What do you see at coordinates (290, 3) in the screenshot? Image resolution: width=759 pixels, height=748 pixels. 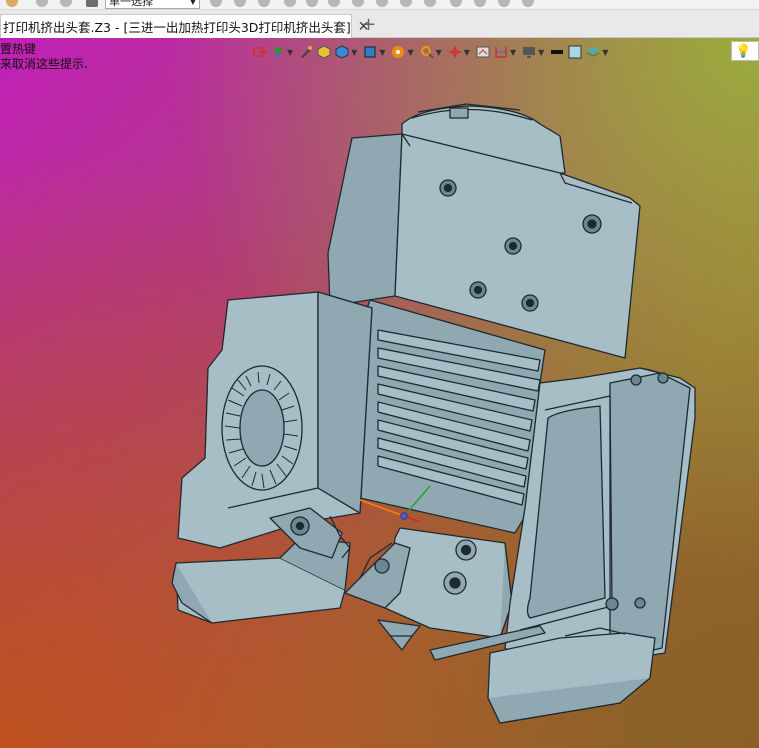 I see `point-icon` at bounding box center [290, 3].